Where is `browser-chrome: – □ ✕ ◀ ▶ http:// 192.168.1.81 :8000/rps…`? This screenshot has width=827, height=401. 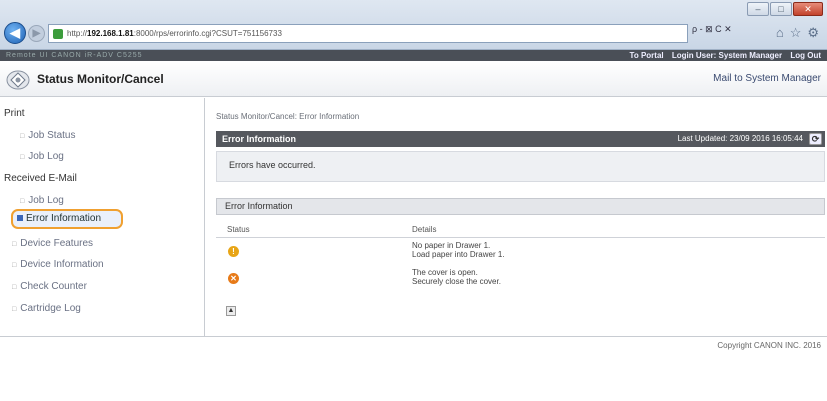 browser-chrome: – □ ✕ ◀ ▶ http:// 192.168.1.81 :8000/rps… is located at coordinates (413, 25).